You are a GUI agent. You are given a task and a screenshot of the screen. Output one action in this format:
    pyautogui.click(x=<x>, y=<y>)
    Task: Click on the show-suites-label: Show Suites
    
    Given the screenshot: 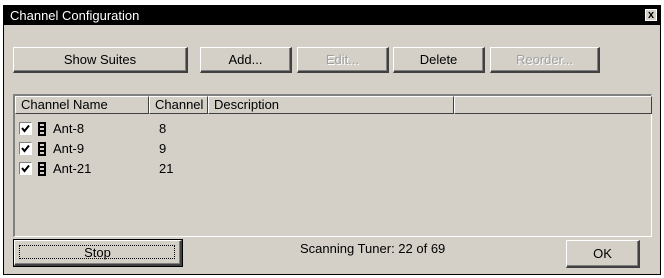 What is the action you would take?
    pyautogui.click(x=100, y=59)
    